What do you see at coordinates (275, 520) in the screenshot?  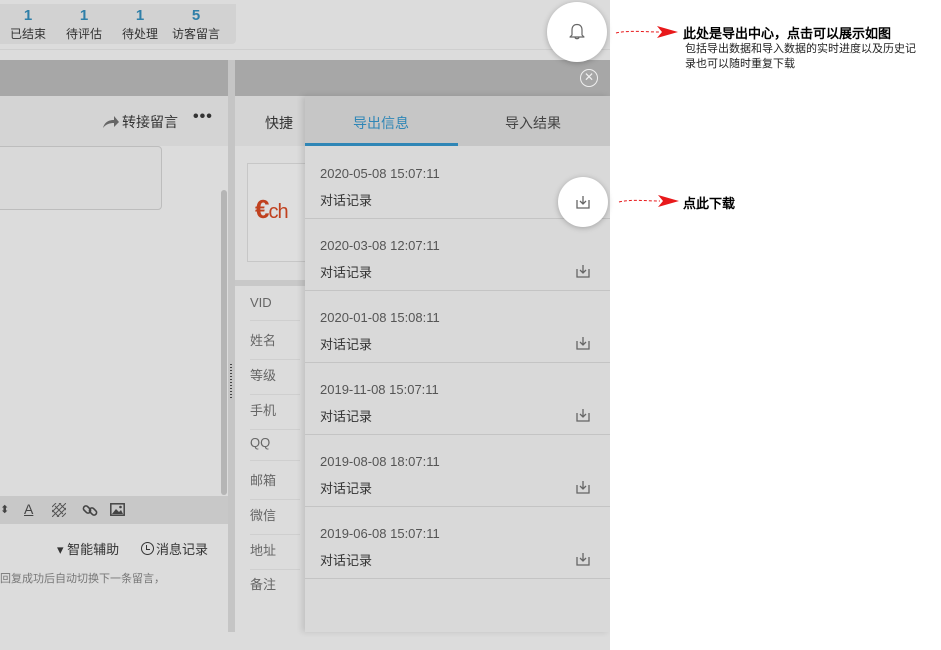 I see `field-wechat: 微信` at bounding box center [275, 520].